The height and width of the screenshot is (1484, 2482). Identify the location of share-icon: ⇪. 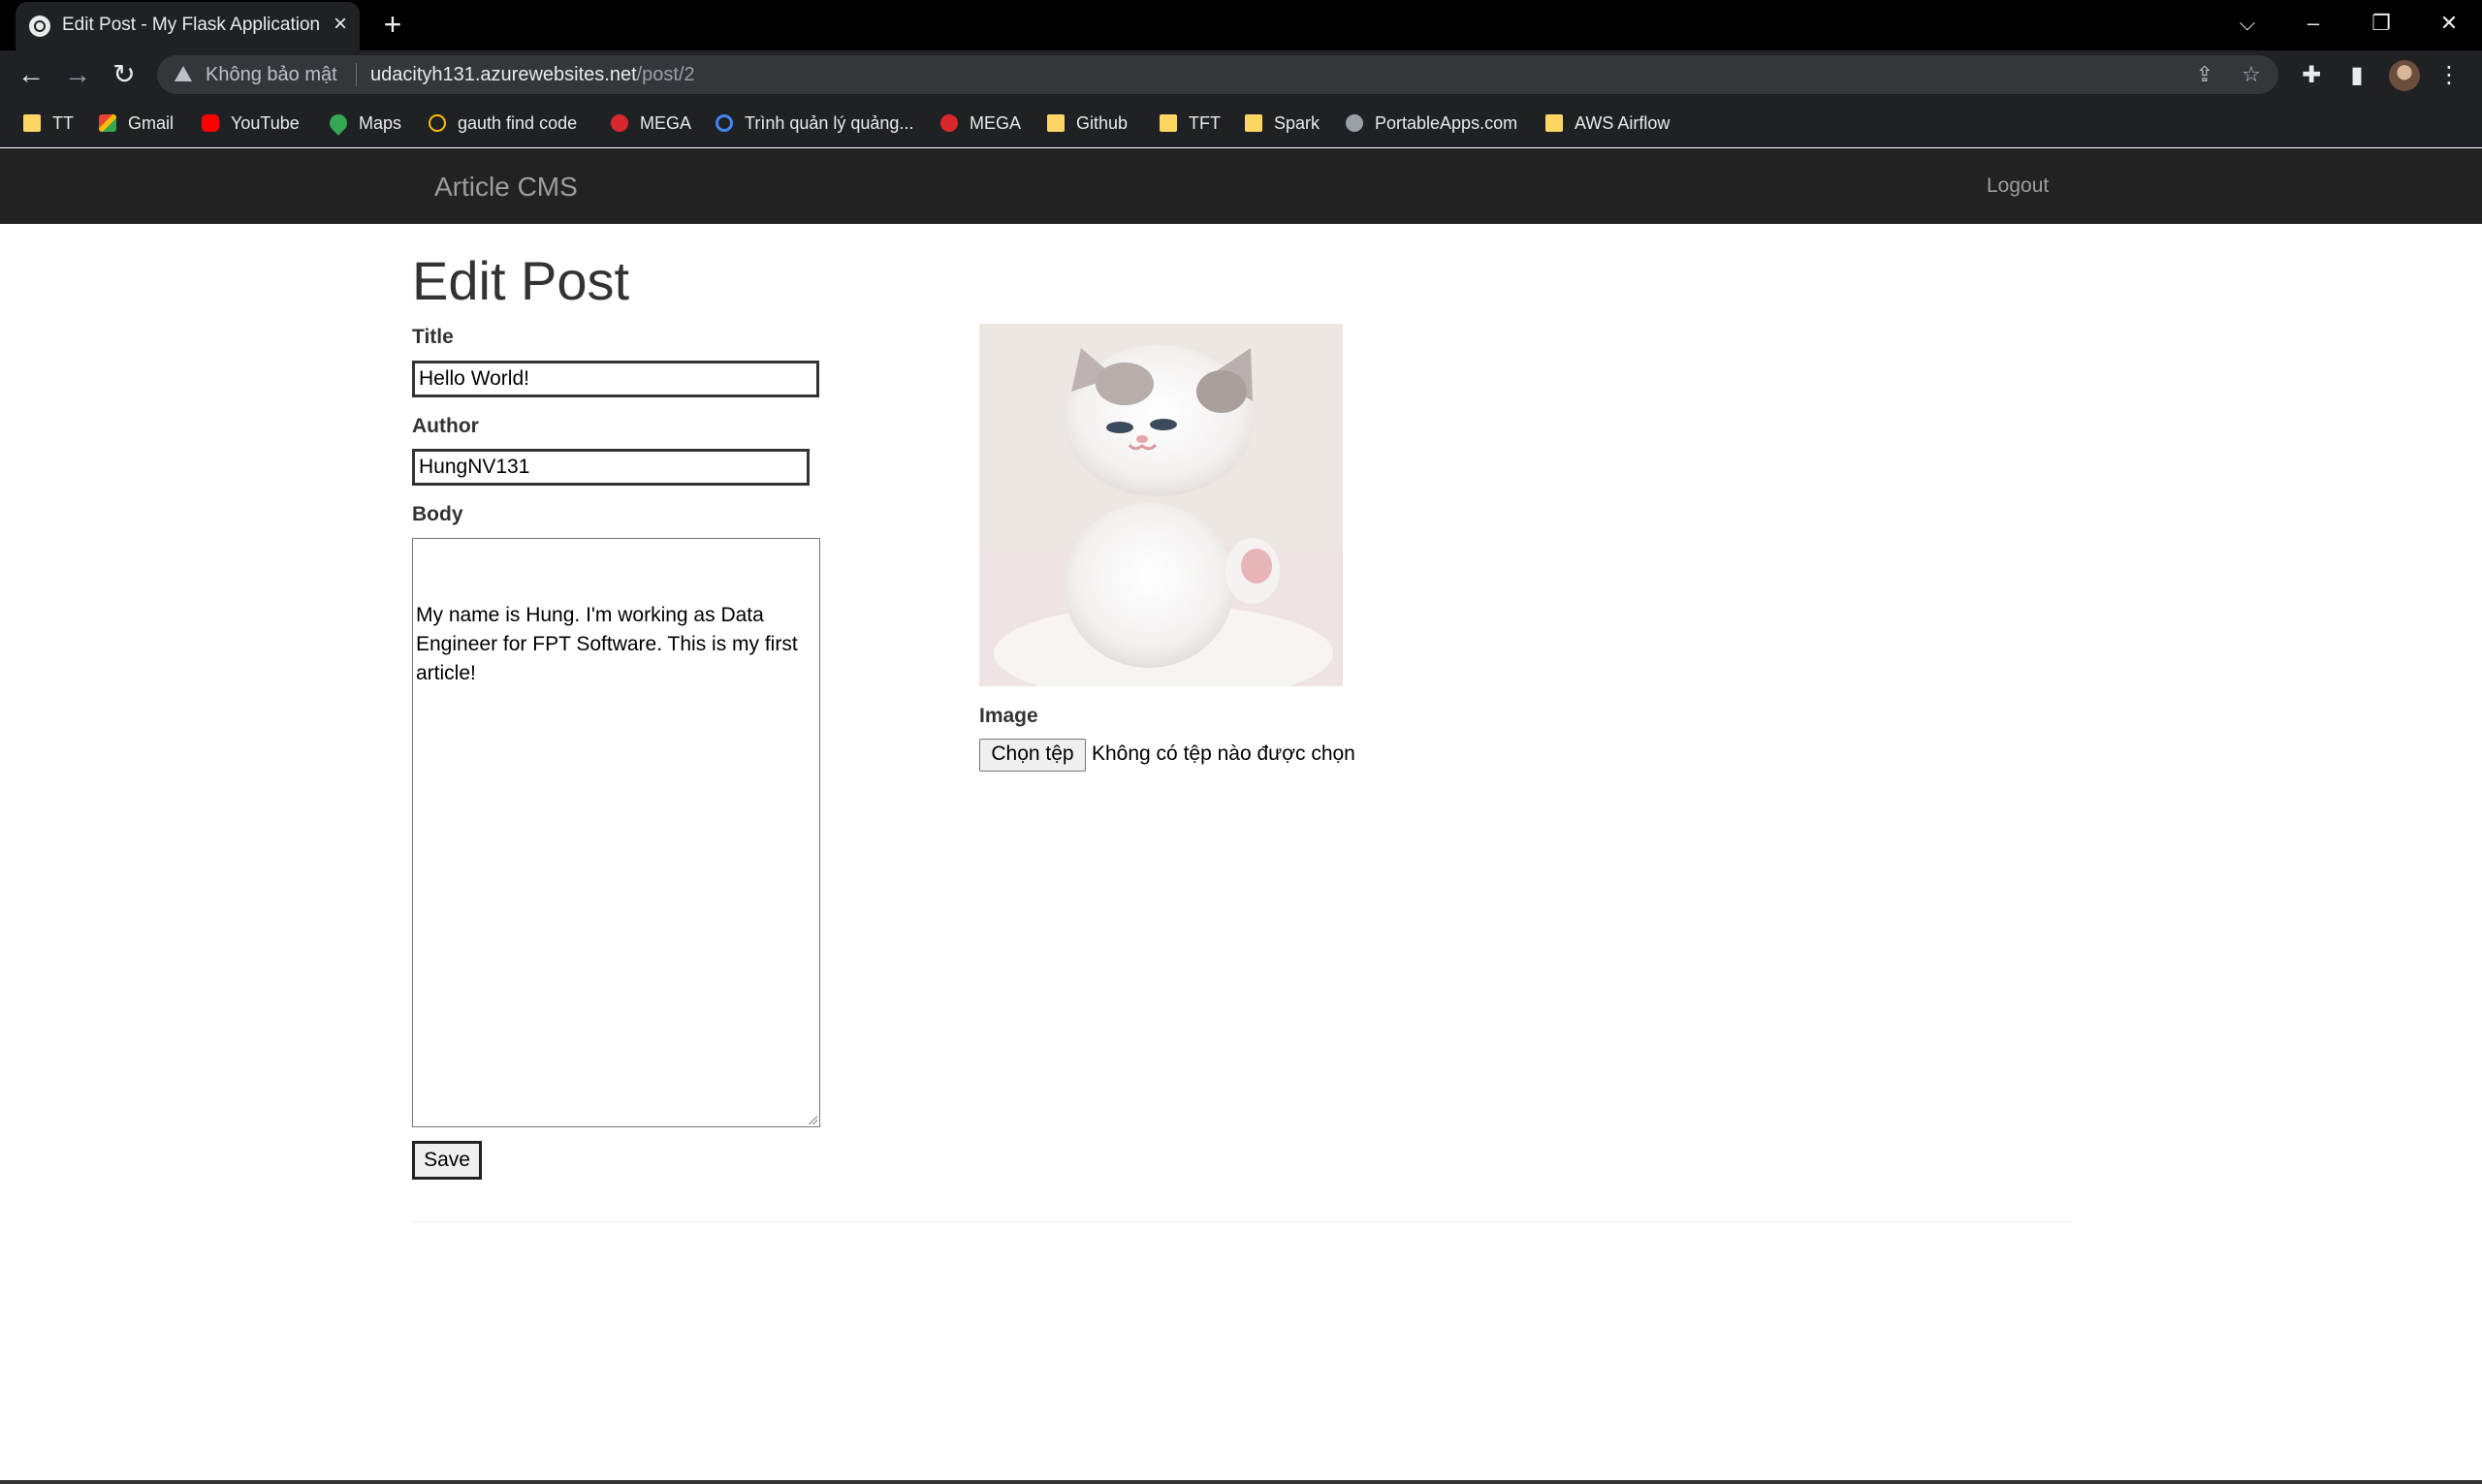
(2204, 74).